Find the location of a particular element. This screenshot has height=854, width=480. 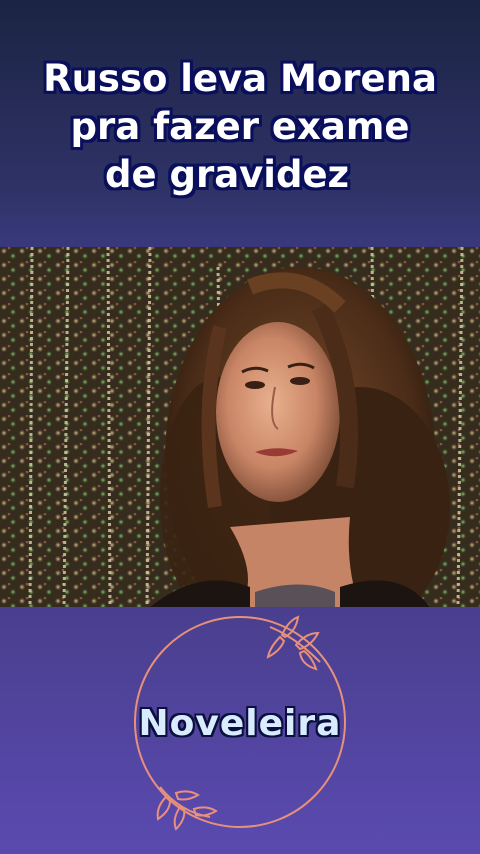

title-line-2: pra fazer exame is located at coordinates (240, 126).